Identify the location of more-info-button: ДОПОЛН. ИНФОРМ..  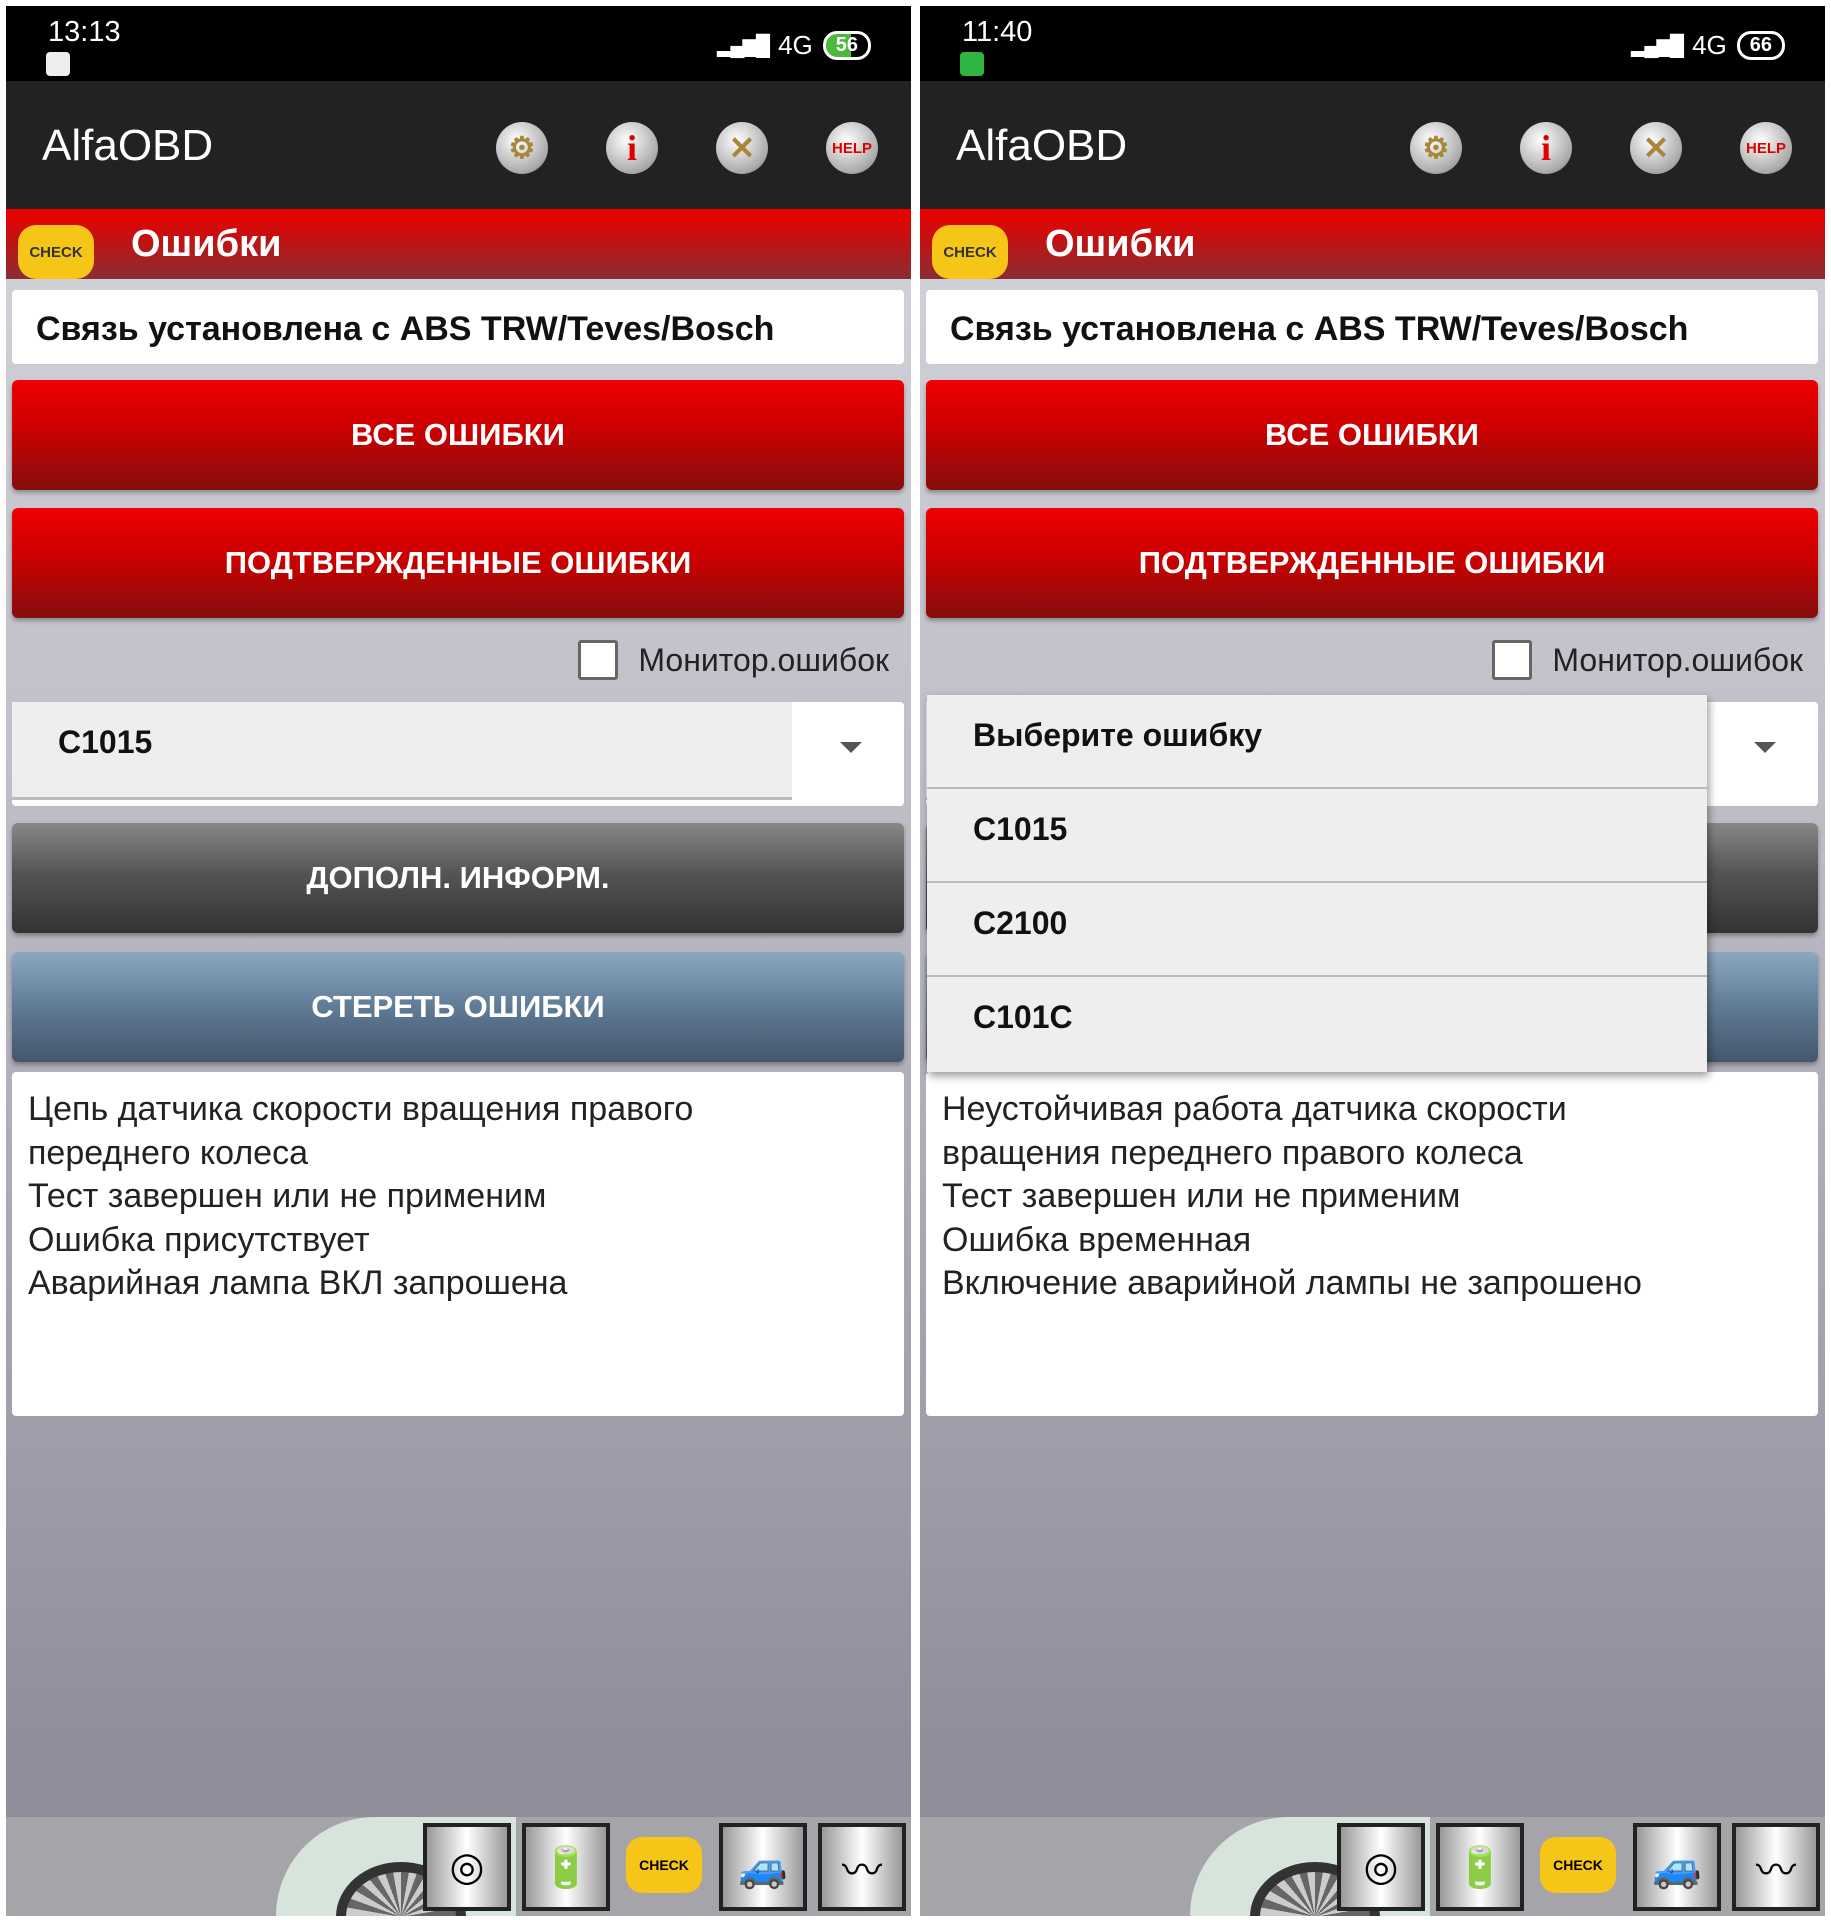
(458, 878).